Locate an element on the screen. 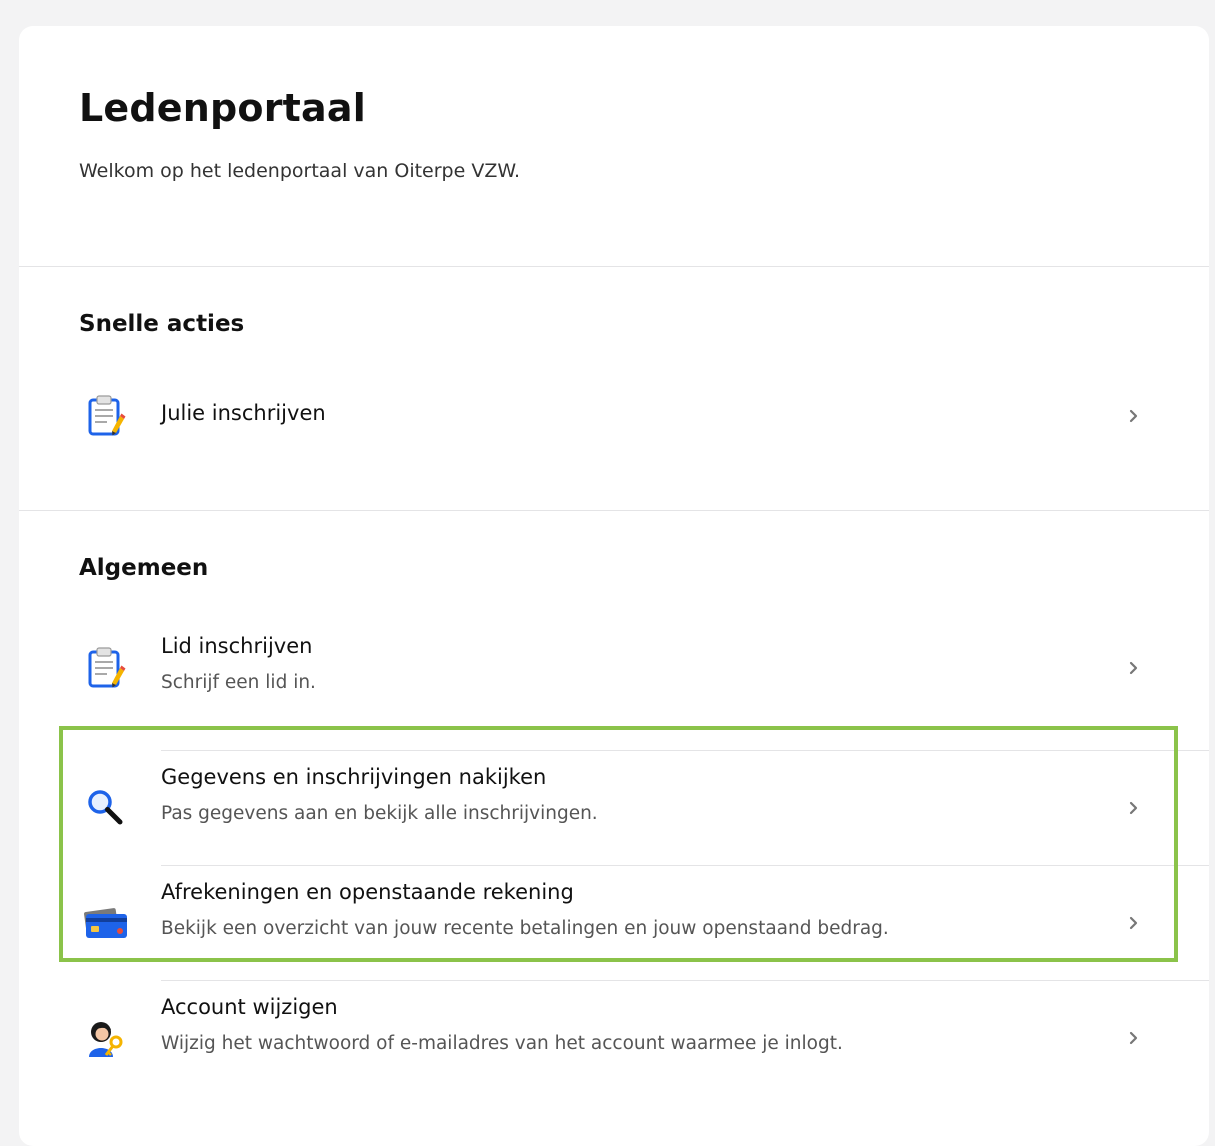  item-title: Account wijzigen is located at coordinates (249, 1007).